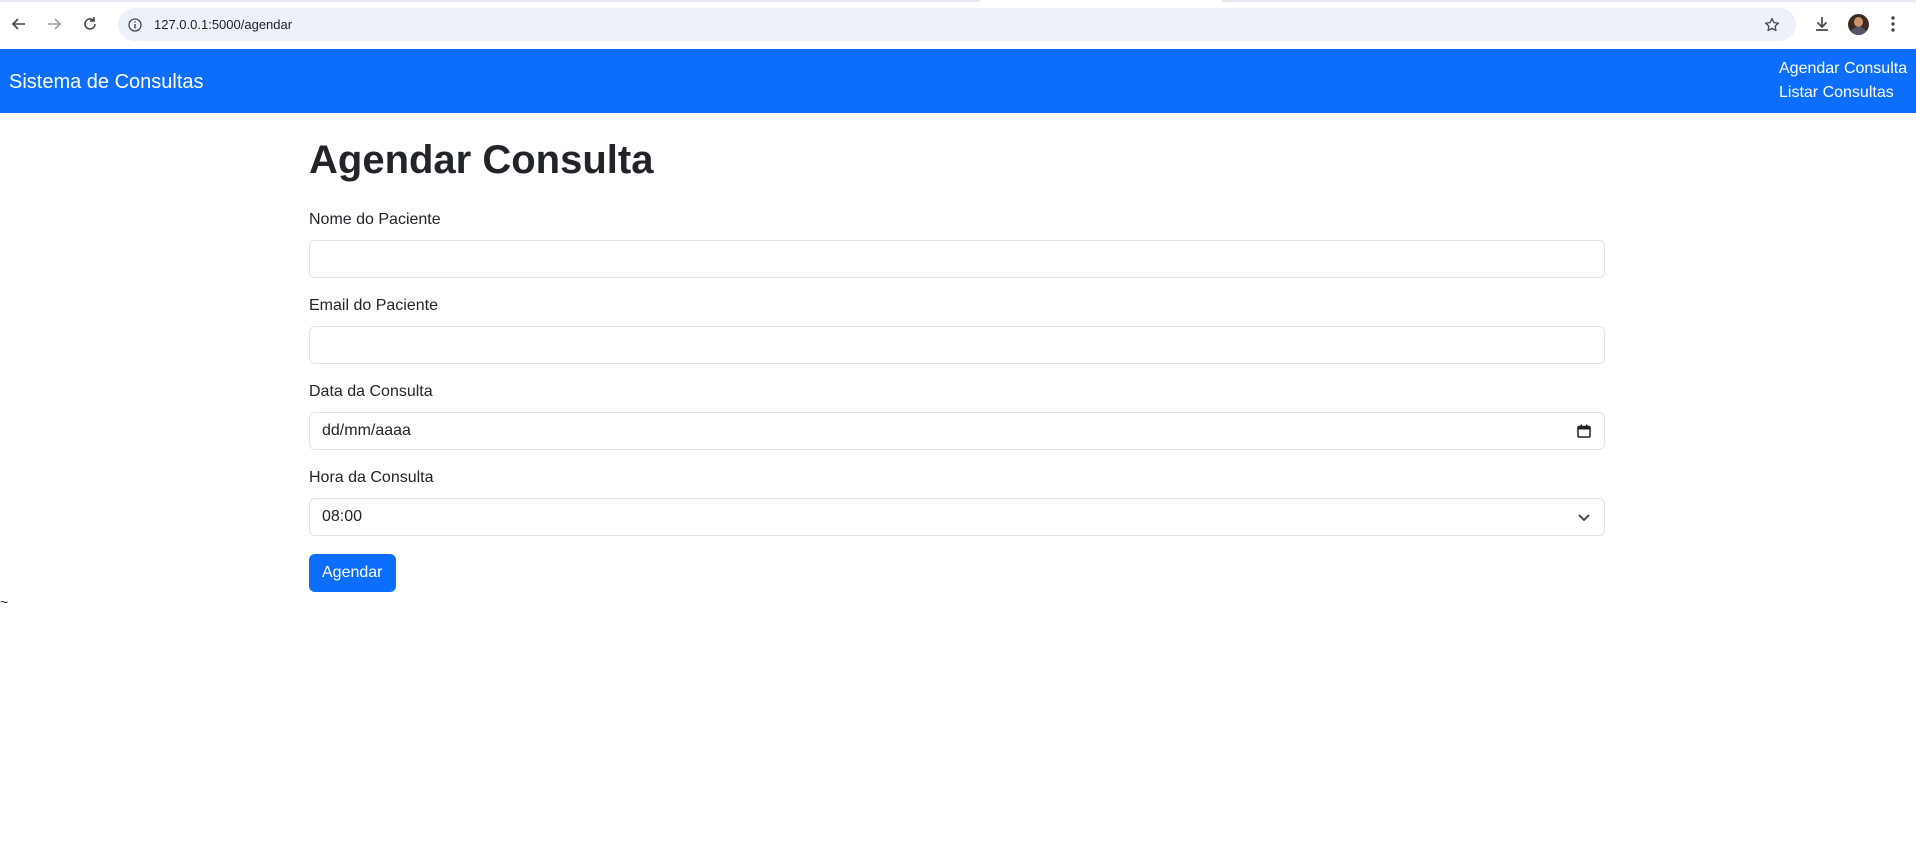 The height and width of the screenshot is (862, 1916). I want to click on field-data: Data da Consulta dd/mm/aaaa, so click(957, 415).